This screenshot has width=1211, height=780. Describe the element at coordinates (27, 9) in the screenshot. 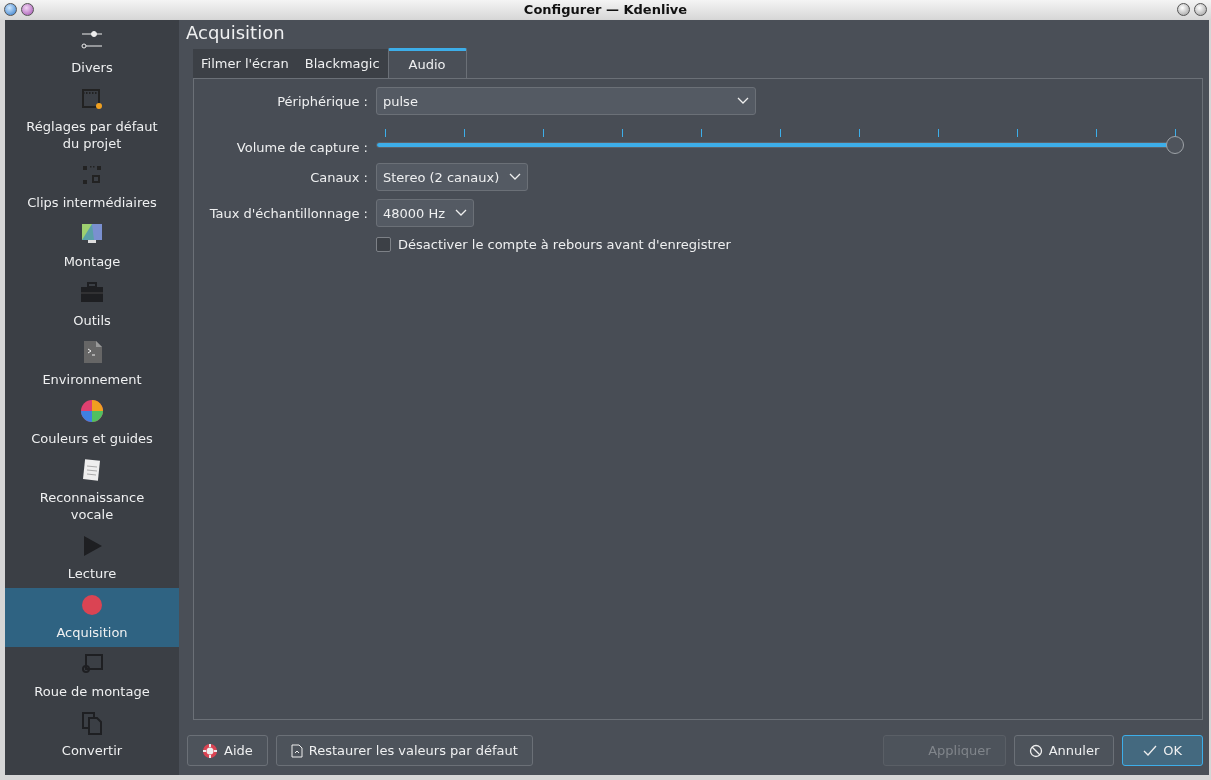

I see `sticky-button` at that location.